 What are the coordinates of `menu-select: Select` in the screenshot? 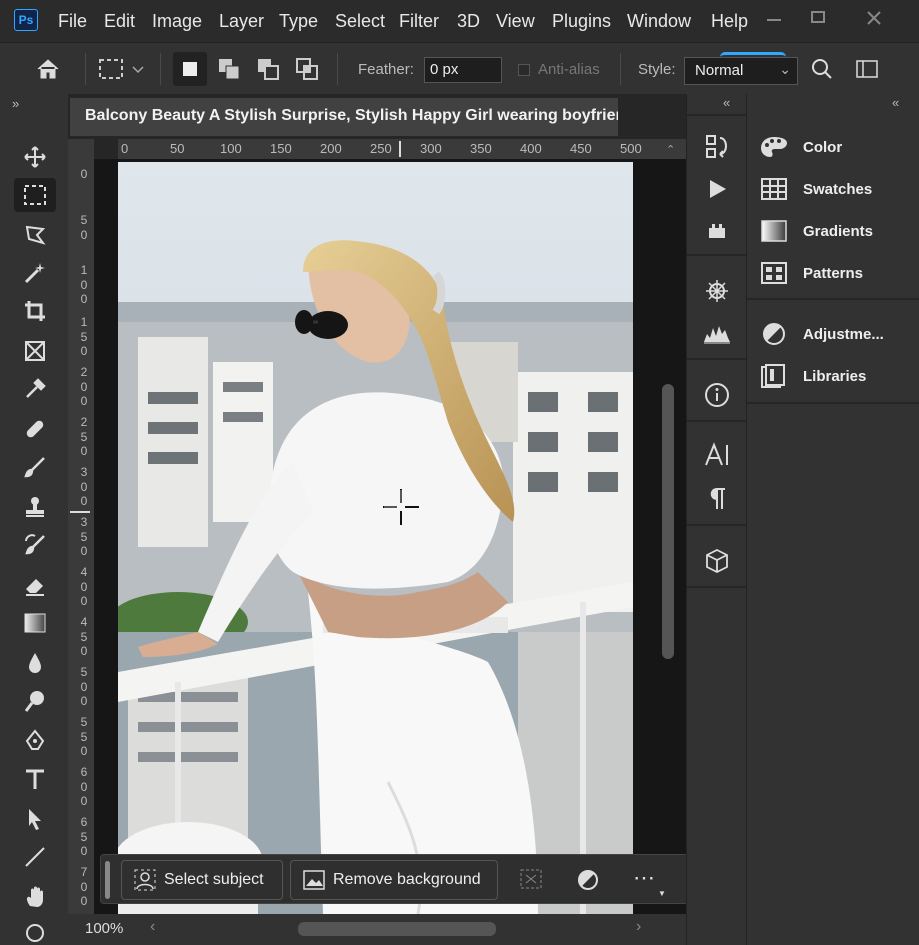 It's located at (360, 21).